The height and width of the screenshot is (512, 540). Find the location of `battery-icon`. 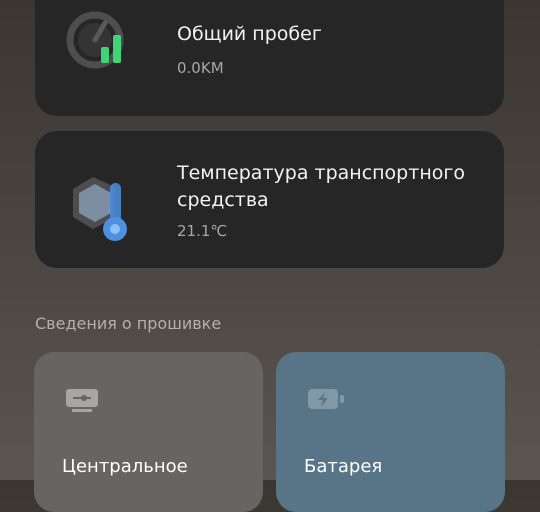

battery-icon is located at coordinates (326, 402).